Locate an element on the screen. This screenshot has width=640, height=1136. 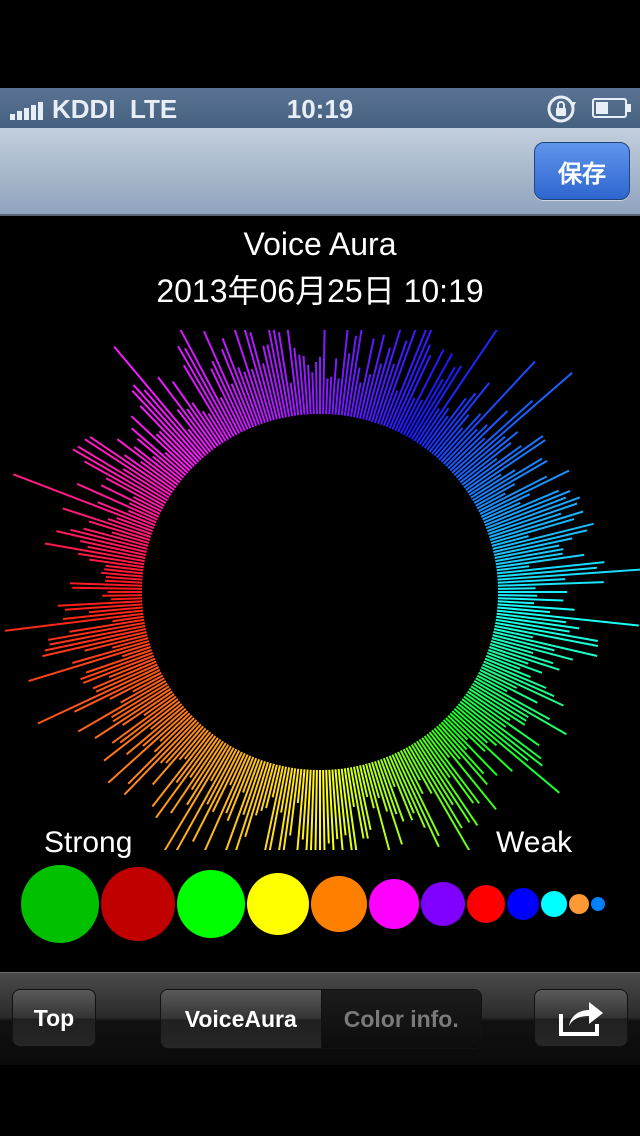
battery-icon is located at coordinates (611, 108).